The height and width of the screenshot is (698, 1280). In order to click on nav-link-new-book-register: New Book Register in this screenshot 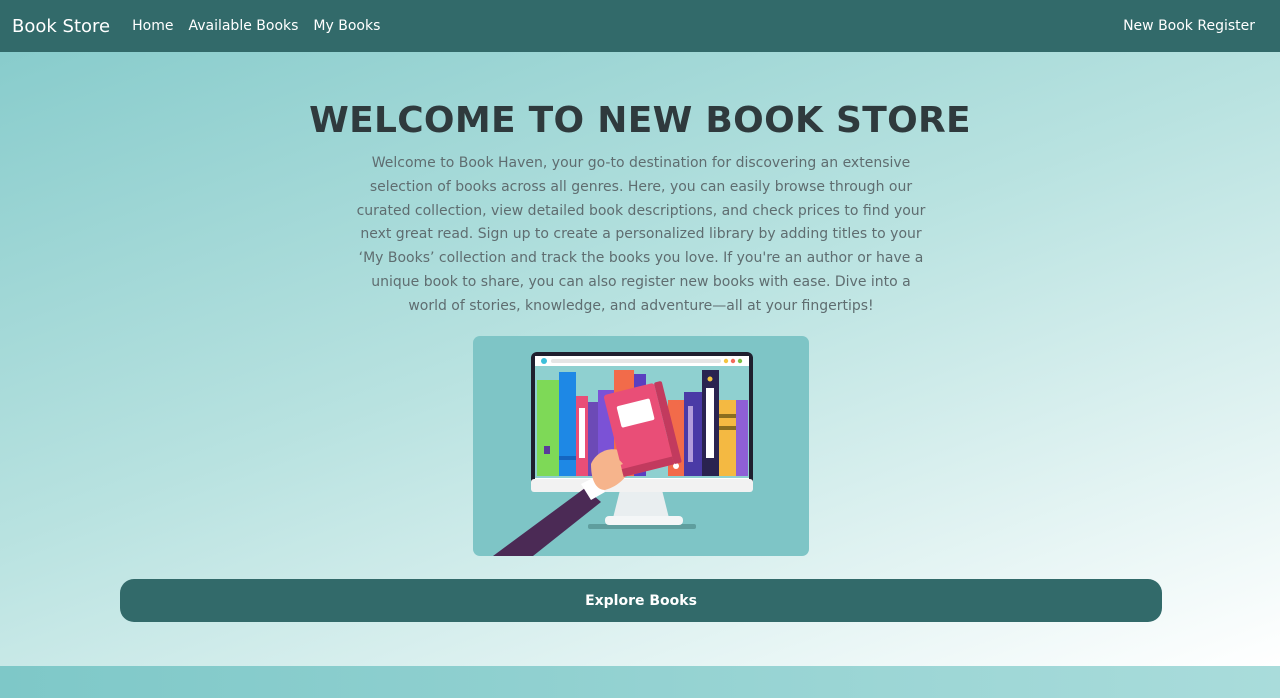, I will do `click(1189, 26)`.